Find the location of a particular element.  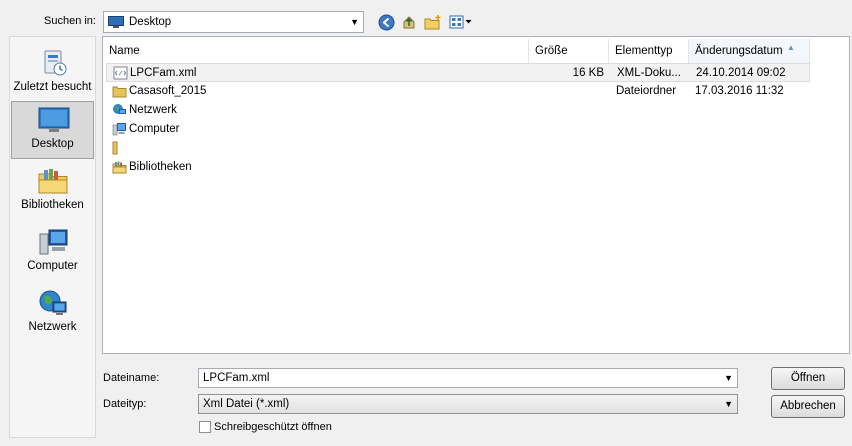

place-label: Netzwerk is located at coordinates (52, 327).